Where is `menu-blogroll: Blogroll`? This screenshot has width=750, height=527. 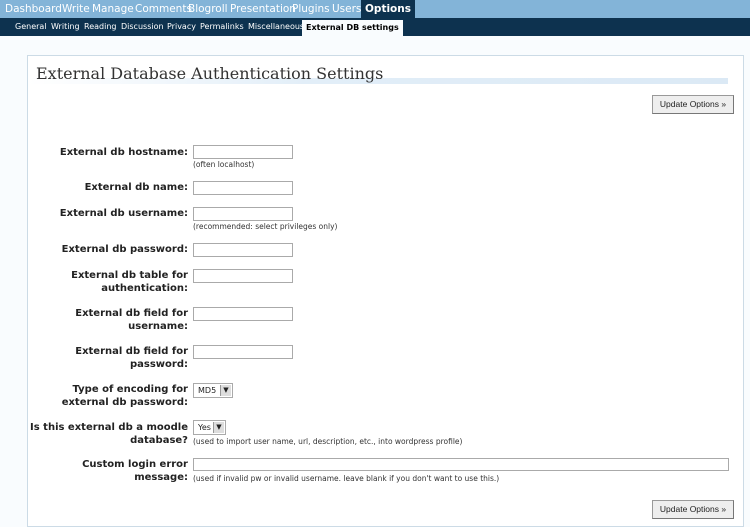
menu-blogroll: Blogroll is located at coordinates (208, 9).